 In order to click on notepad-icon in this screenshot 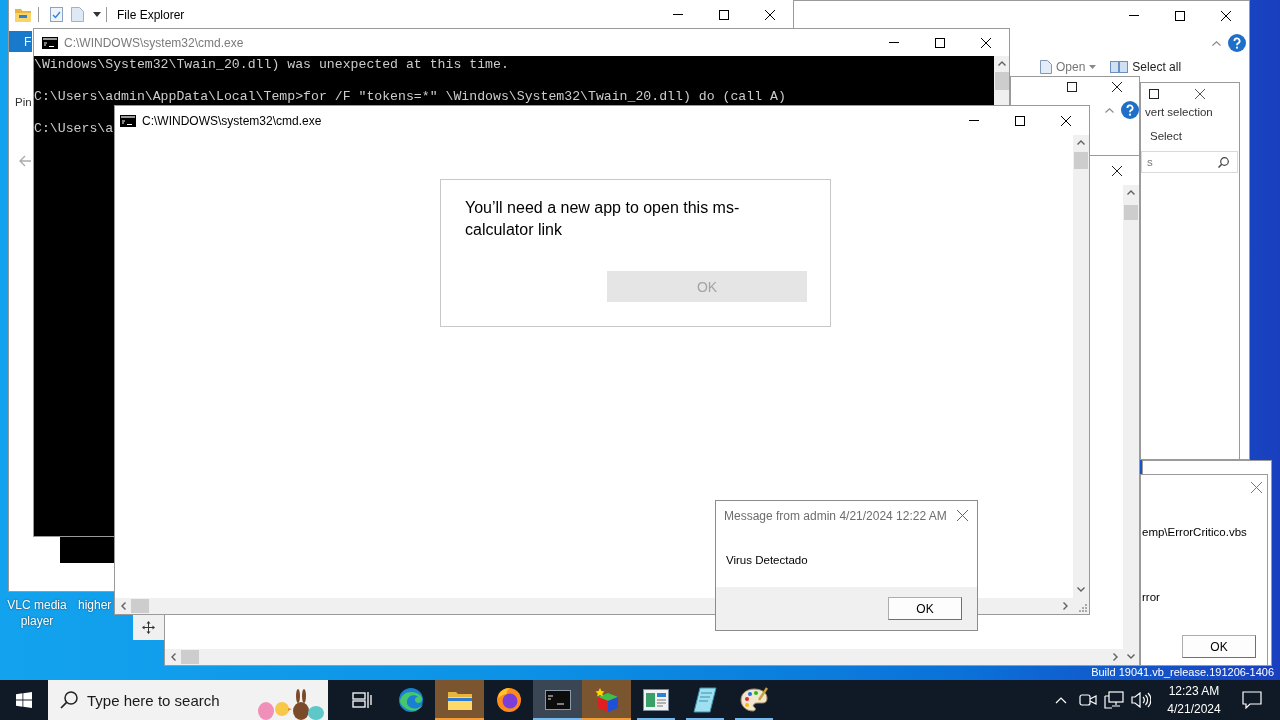, I will do `click(704, 700)`.